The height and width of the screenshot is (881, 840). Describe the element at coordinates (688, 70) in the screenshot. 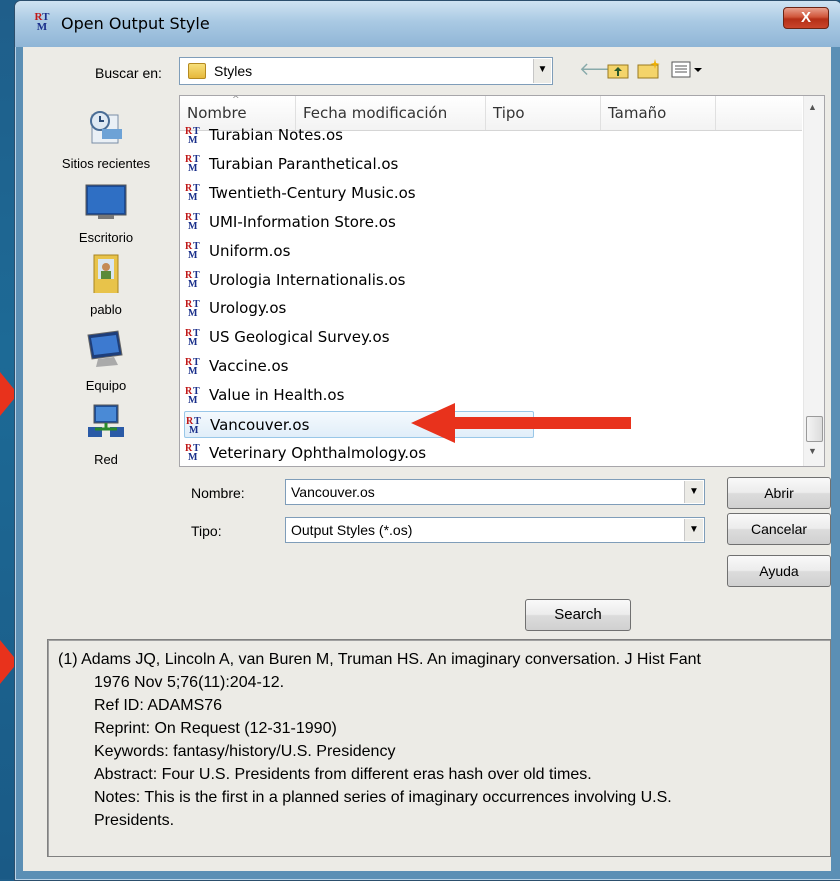

I see `view-menu-icon` at that location.